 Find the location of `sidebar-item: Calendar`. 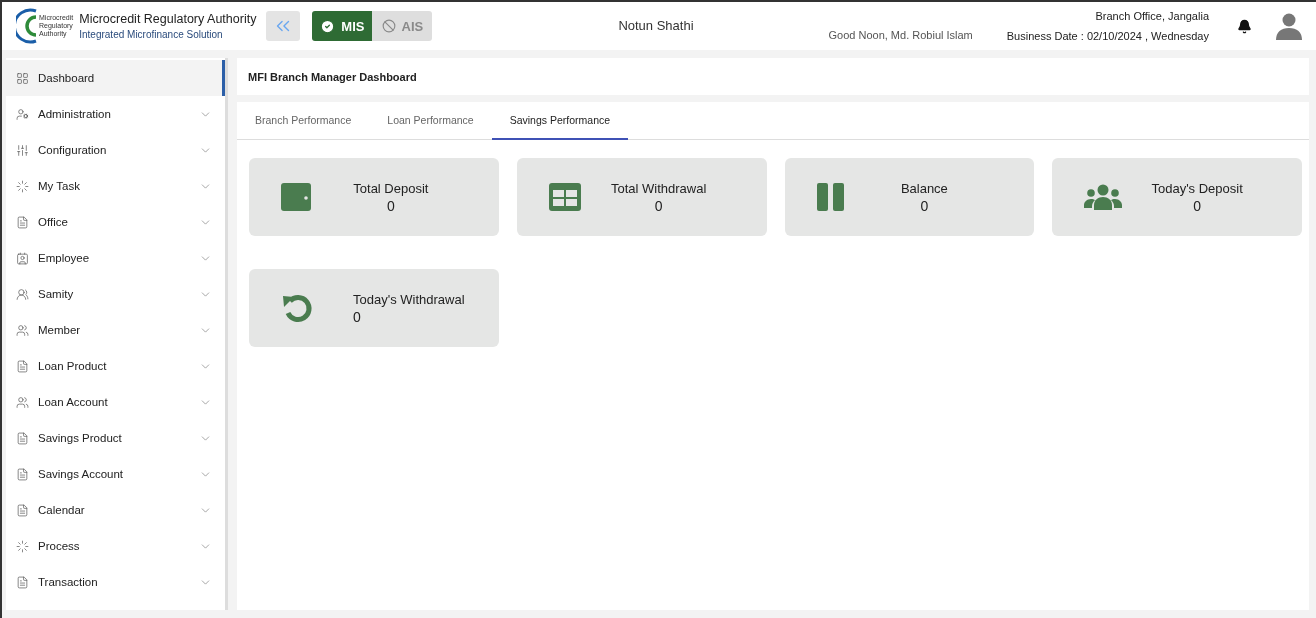

sidebar-item: Calendar is located at coordinates (115, 510).